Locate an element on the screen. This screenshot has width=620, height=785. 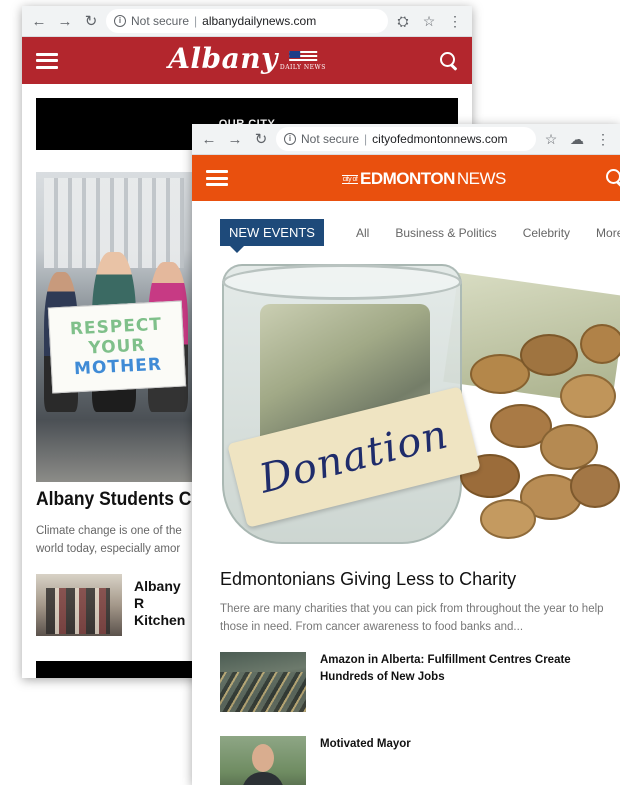
sign-line: RESPECT is located at coordinates (116, 327).